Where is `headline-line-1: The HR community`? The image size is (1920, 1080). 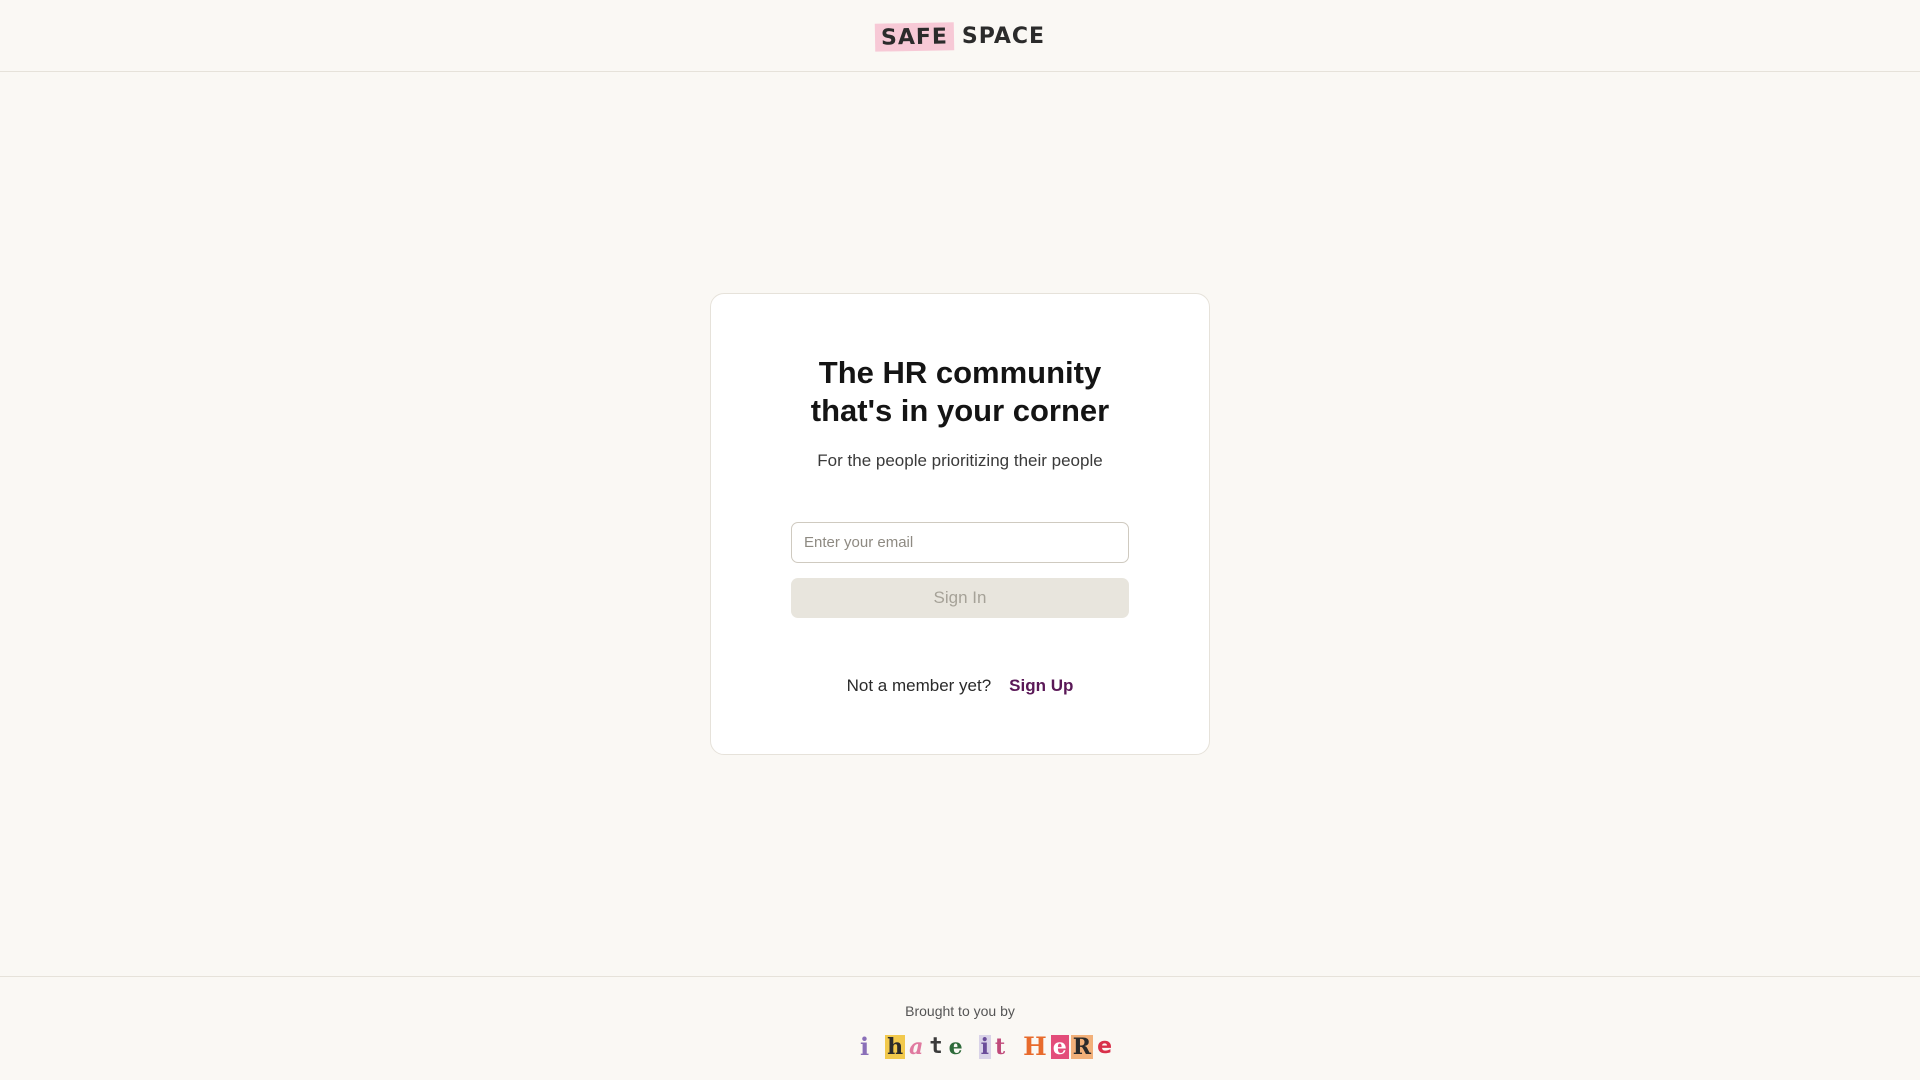 headline-line-1: The HR community is located at coordinates (960, 372).